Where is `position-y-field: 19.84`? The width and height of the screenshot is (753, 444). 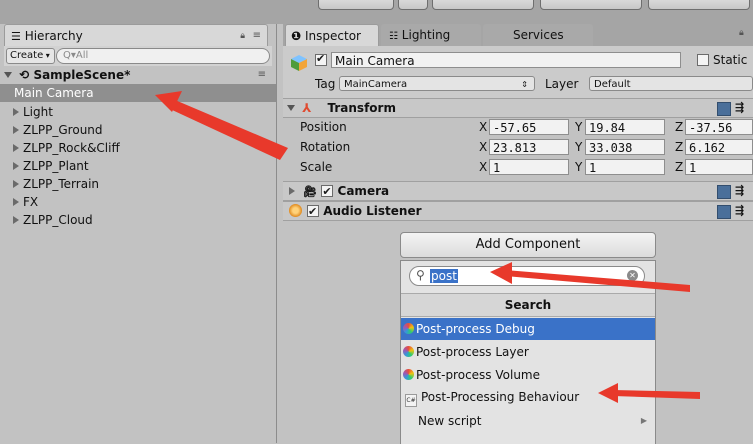 position-y-field: 19.84 is located at coordinates (625, 127).